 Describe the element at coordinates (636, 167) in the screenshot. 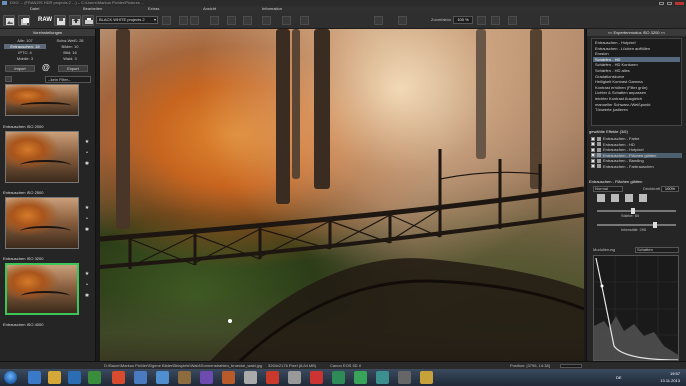

I see `effect-row: Entrauschen - Farbrauschen` at that location.